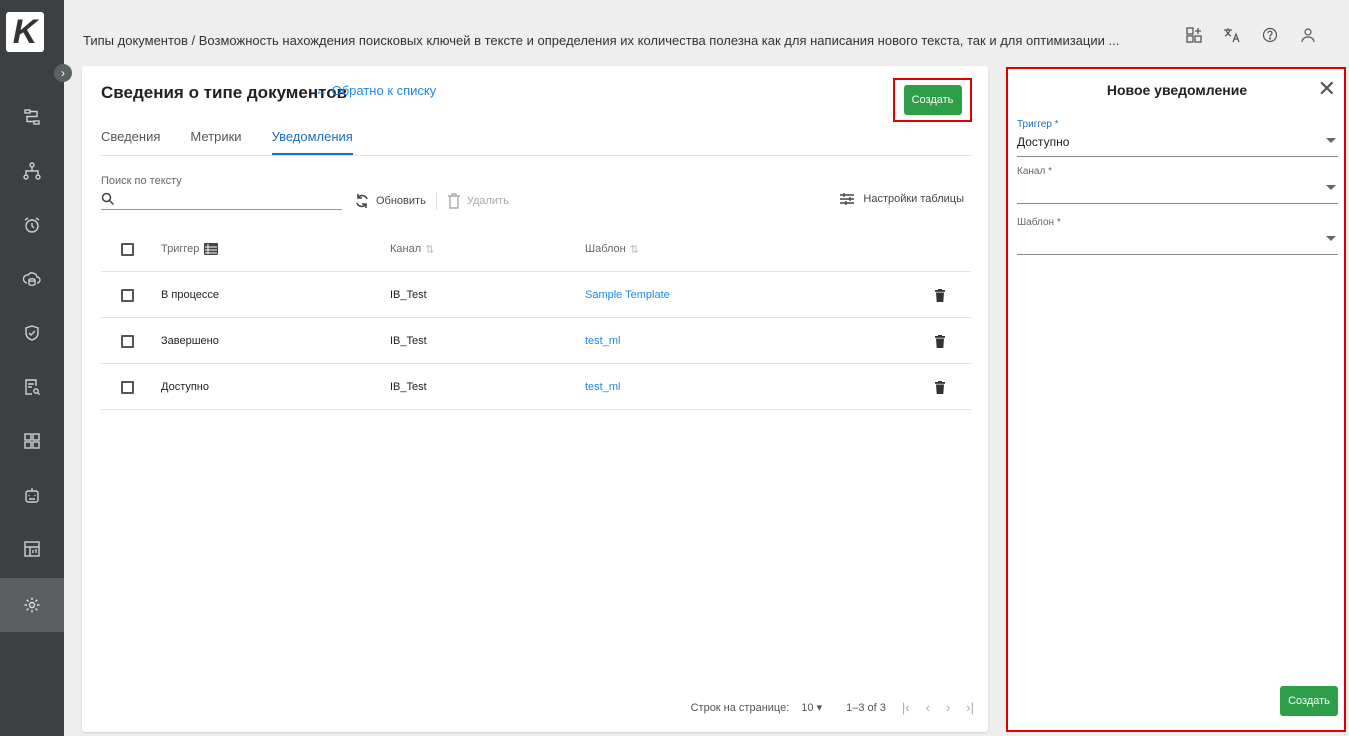 The width and height of the screenshot is (1349, 736). I want to click on delete-button: Удалить, so click(478, 201).